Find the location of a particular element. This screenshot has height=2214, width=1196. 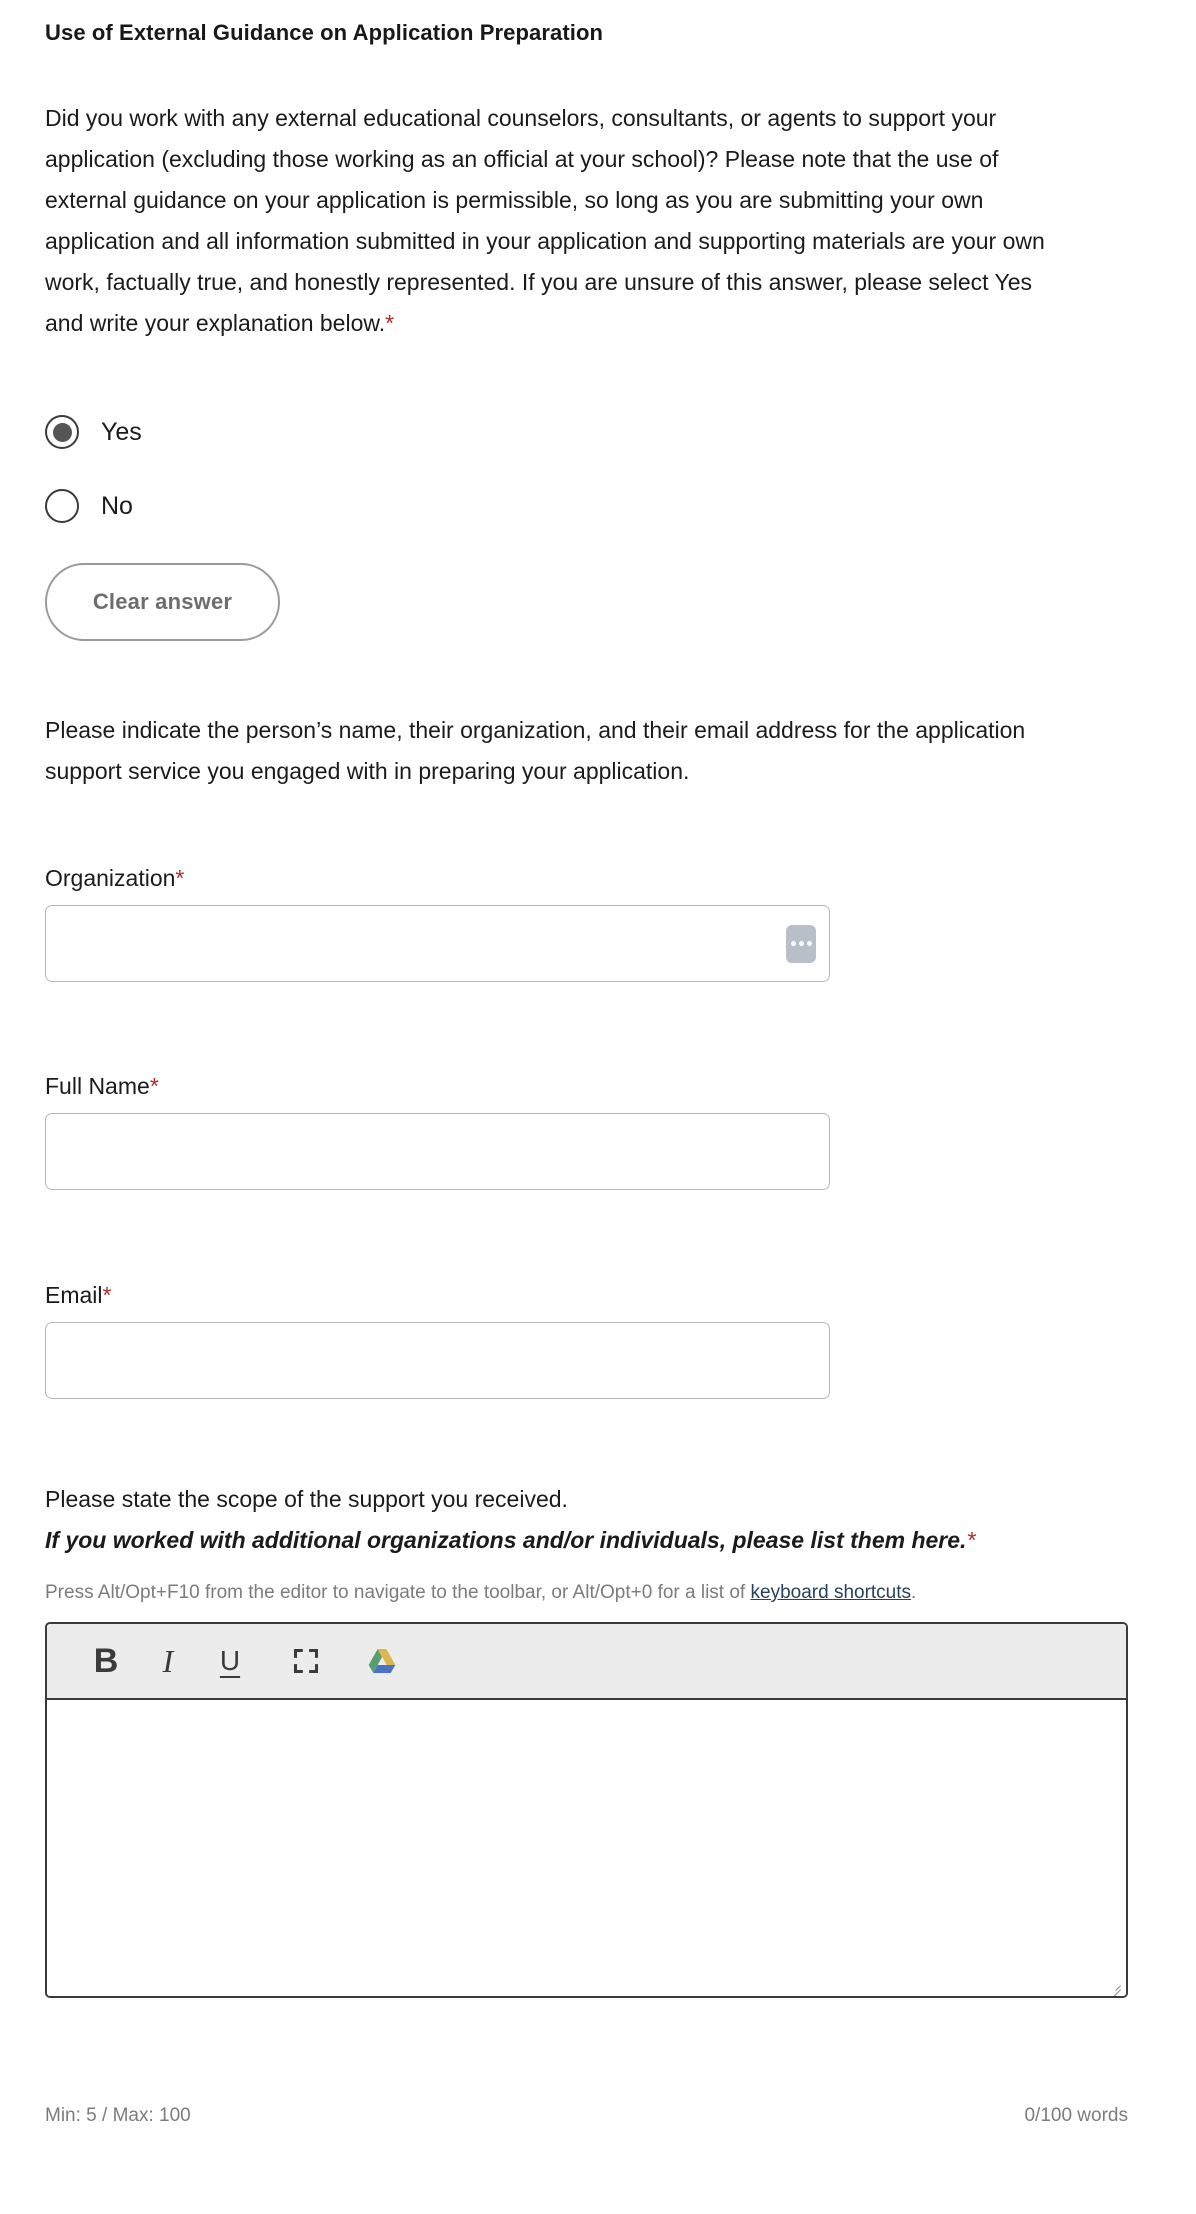

radio-label-yes: Yes is located at coordinates (121, 431).